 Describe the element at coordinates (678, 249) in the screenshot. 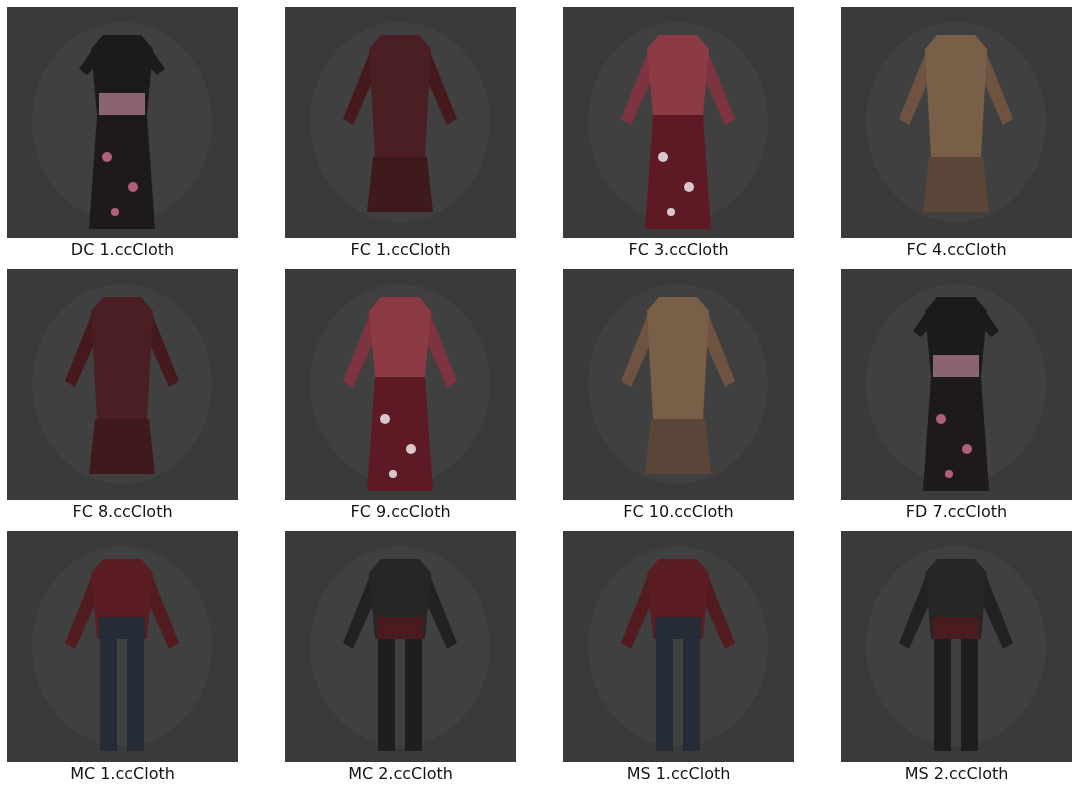

I see `file-name: FC 3.ccCloth` at that location.